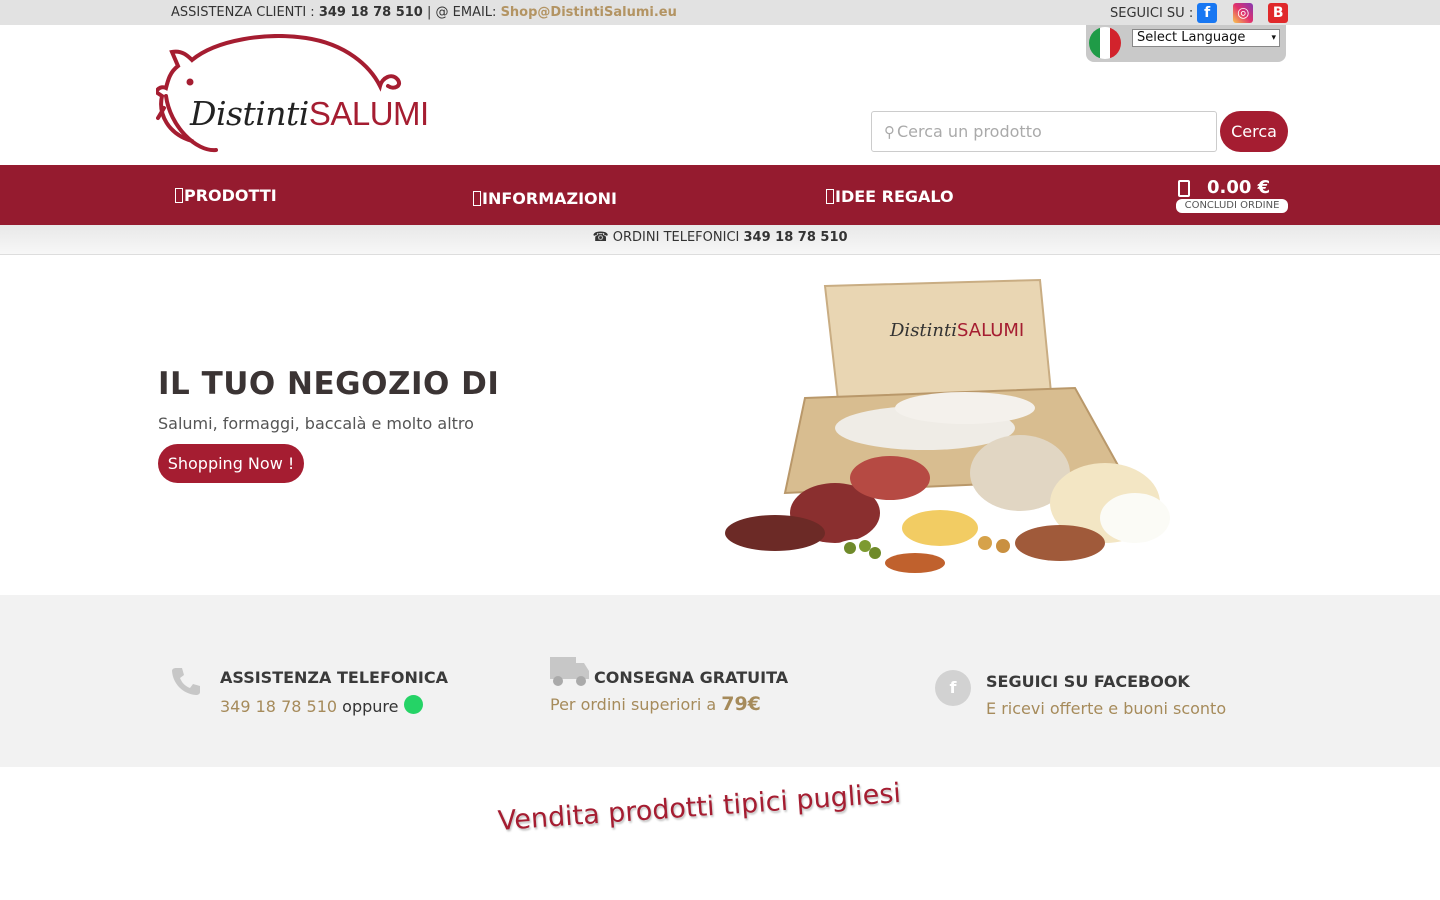 Image resolution: width=1440 pixels, height=900 pixels. Describe the element at coordinates (414, 704) in the screenshot. I see `whatsapp-icon` at that location.